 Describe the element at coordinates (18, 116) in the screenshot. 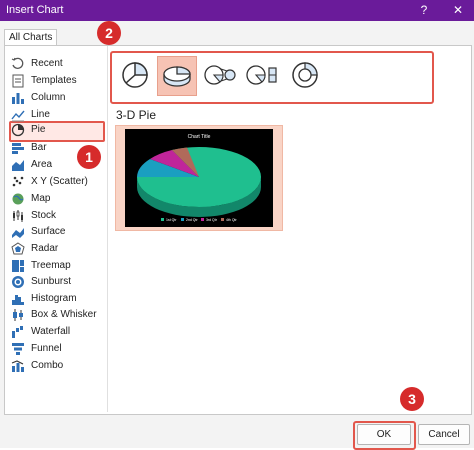

I see `line-chart-icon` at that location.